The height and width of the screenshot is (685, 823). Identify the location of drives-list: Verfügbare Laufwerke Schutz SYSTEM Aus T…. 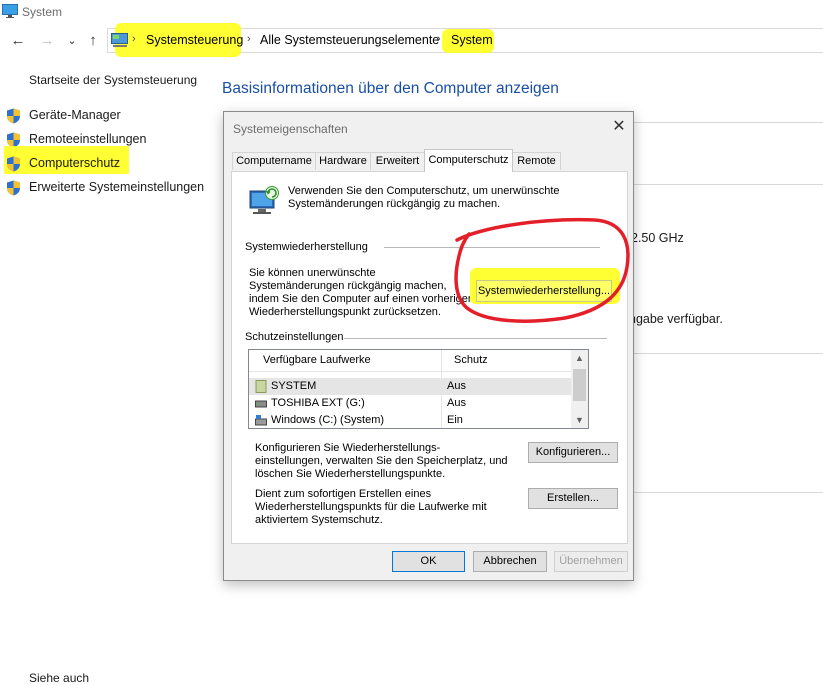
(418, 389).